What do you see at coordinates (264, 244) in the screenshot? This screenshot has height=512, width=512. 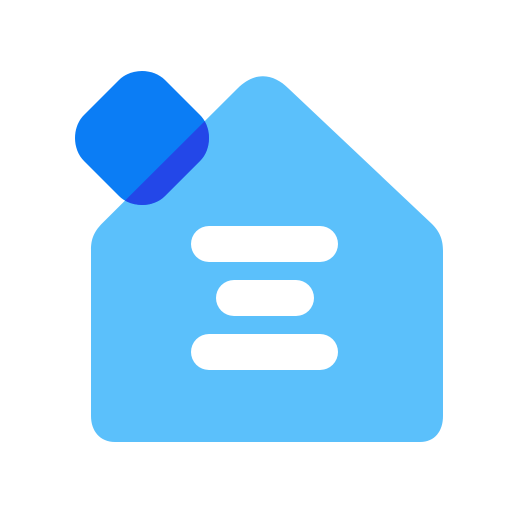 I see `menu-line-top` at bounding box center [264, 244].